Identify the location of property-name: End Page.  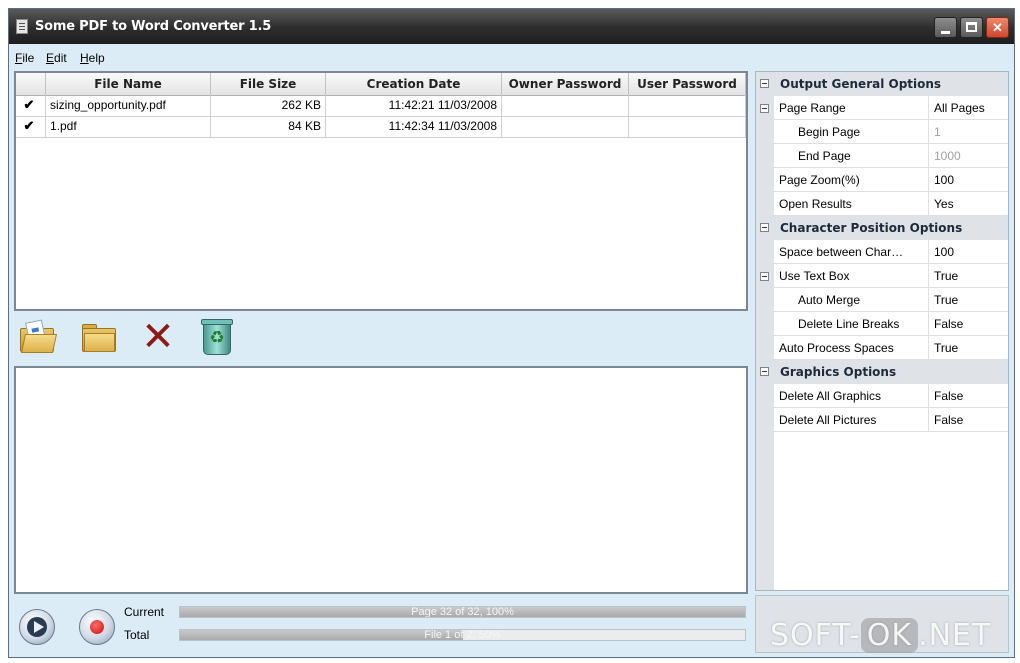
(851, 156).